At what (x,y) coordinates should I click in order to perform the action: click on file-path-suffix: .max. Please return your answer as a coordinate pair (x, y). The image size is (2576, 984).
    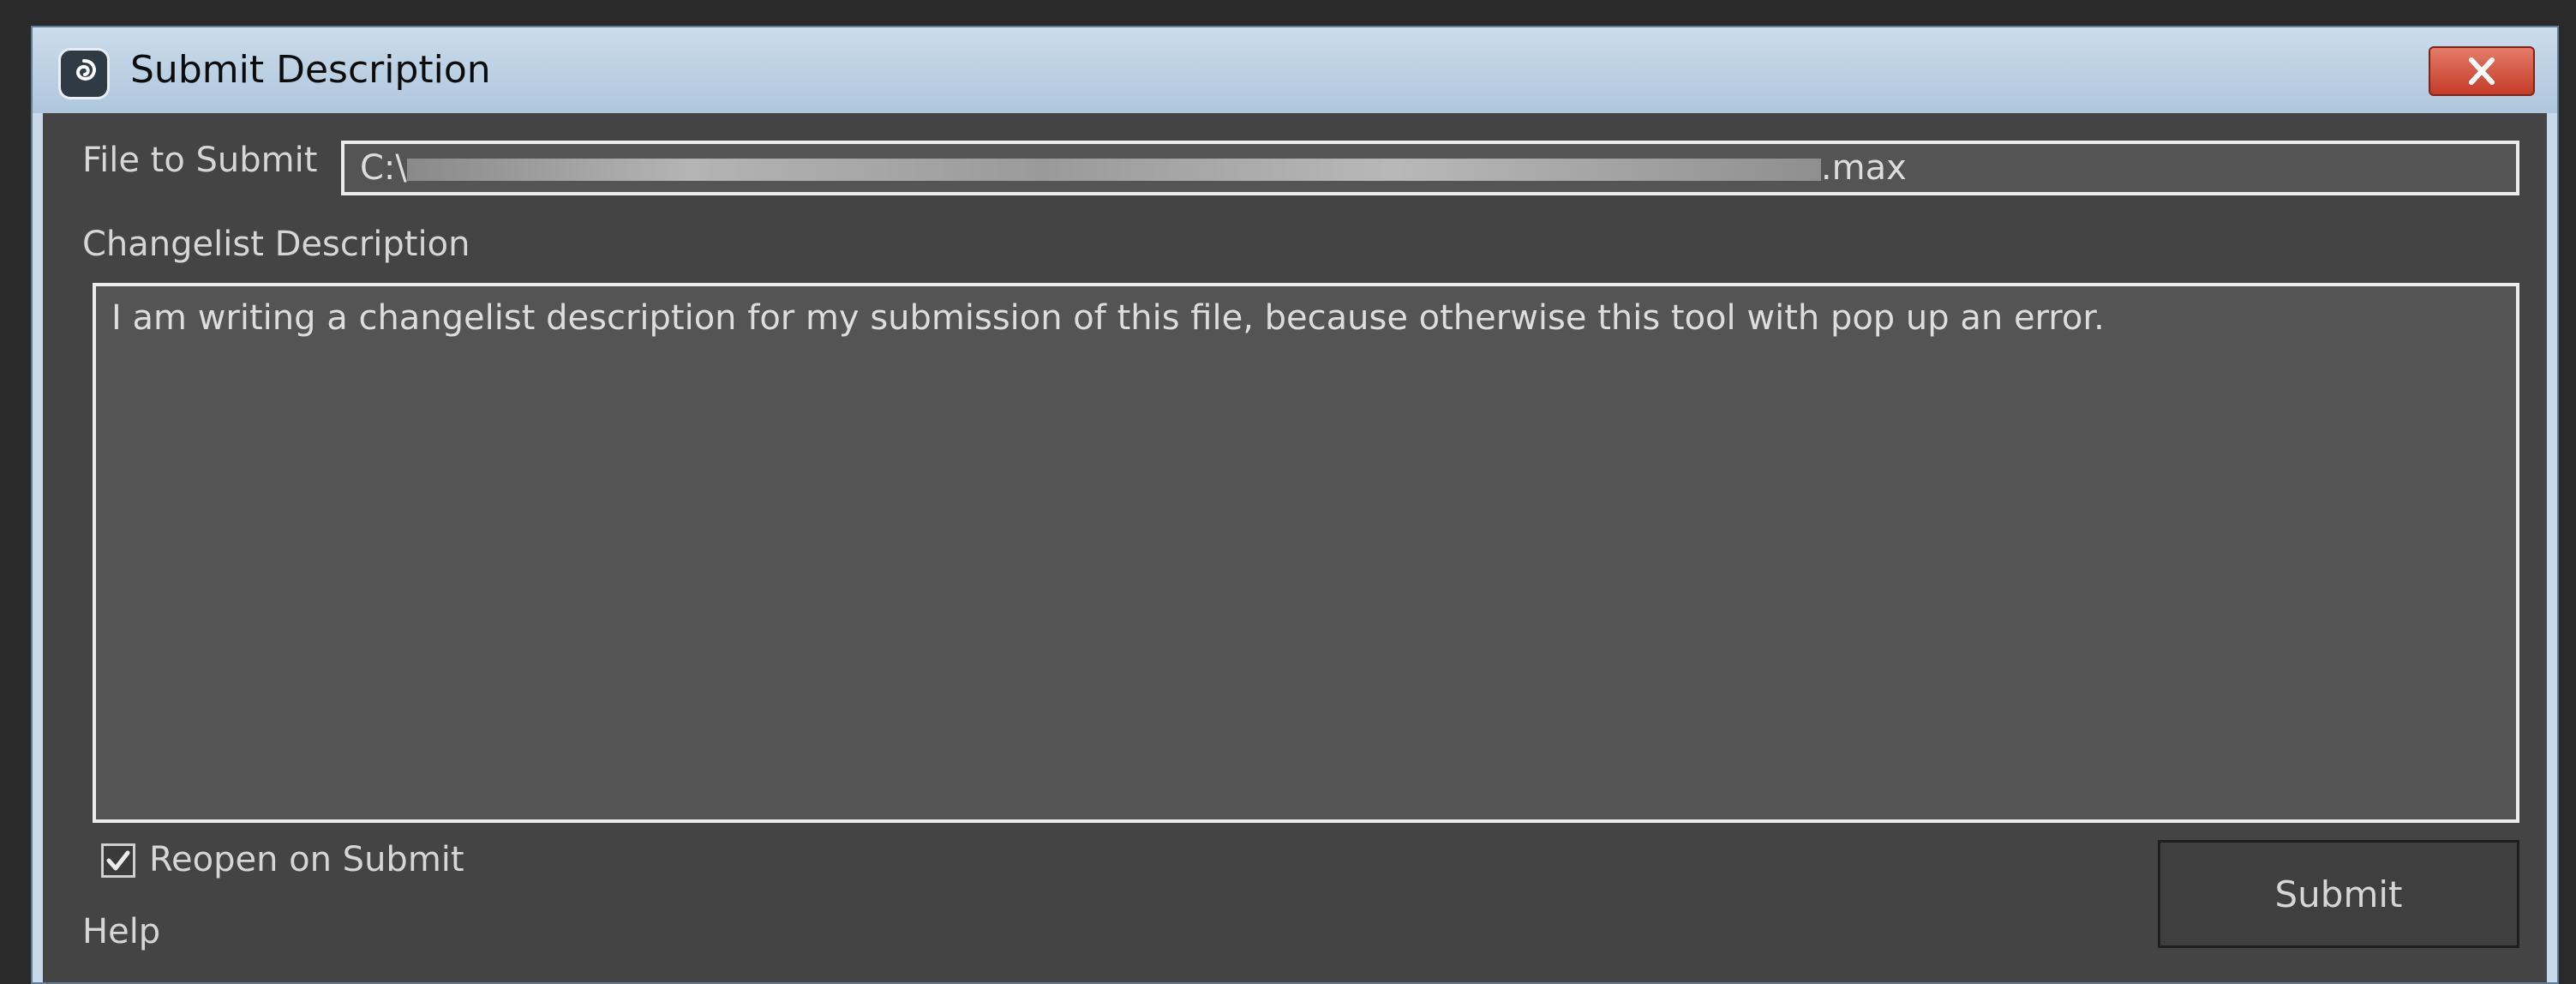
    Looking at the image, I should click on (1863, 168).